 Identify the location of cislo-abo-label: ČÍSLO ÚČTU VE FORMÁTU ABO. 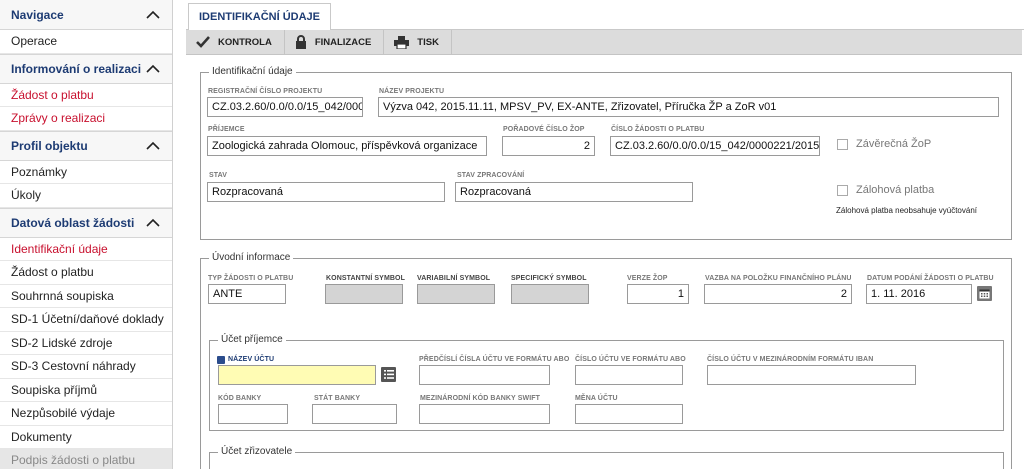
(630, 359).